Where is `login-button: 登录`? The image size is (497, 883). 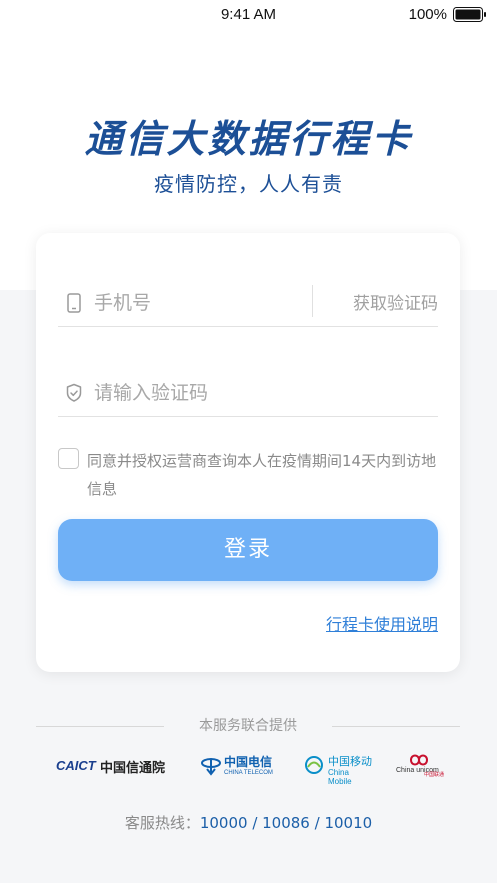 login-button: 登录 is located at coordinates (248, 550).